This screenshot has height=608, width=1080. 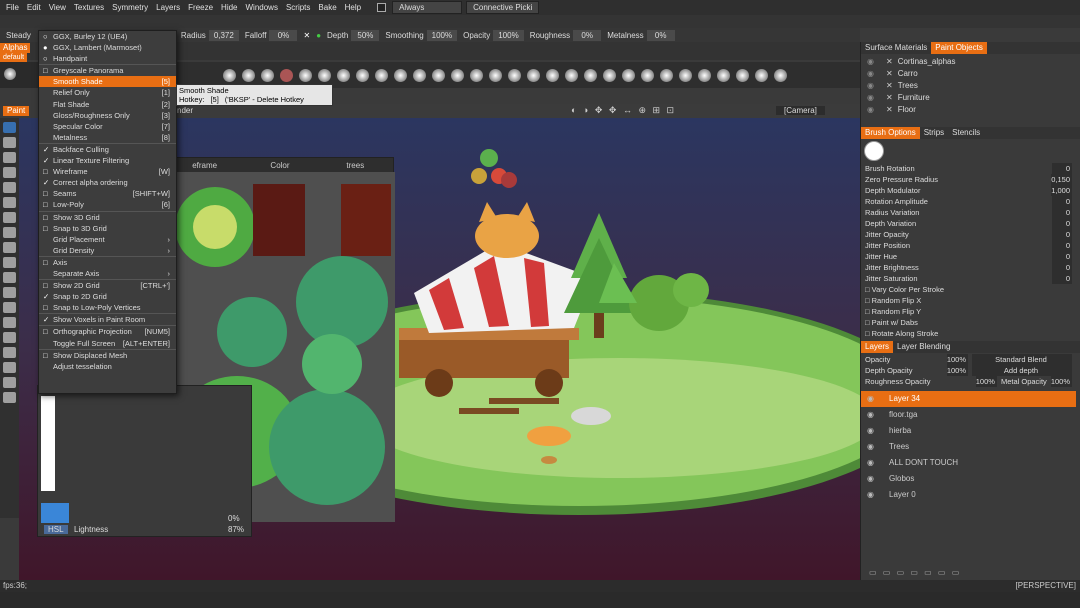 What do you see at coordinates (107, 36) in the screenshot?
I see `menu-item: ○ GGX, Burley 12 (UE4)` at bounding box center [107, 36].